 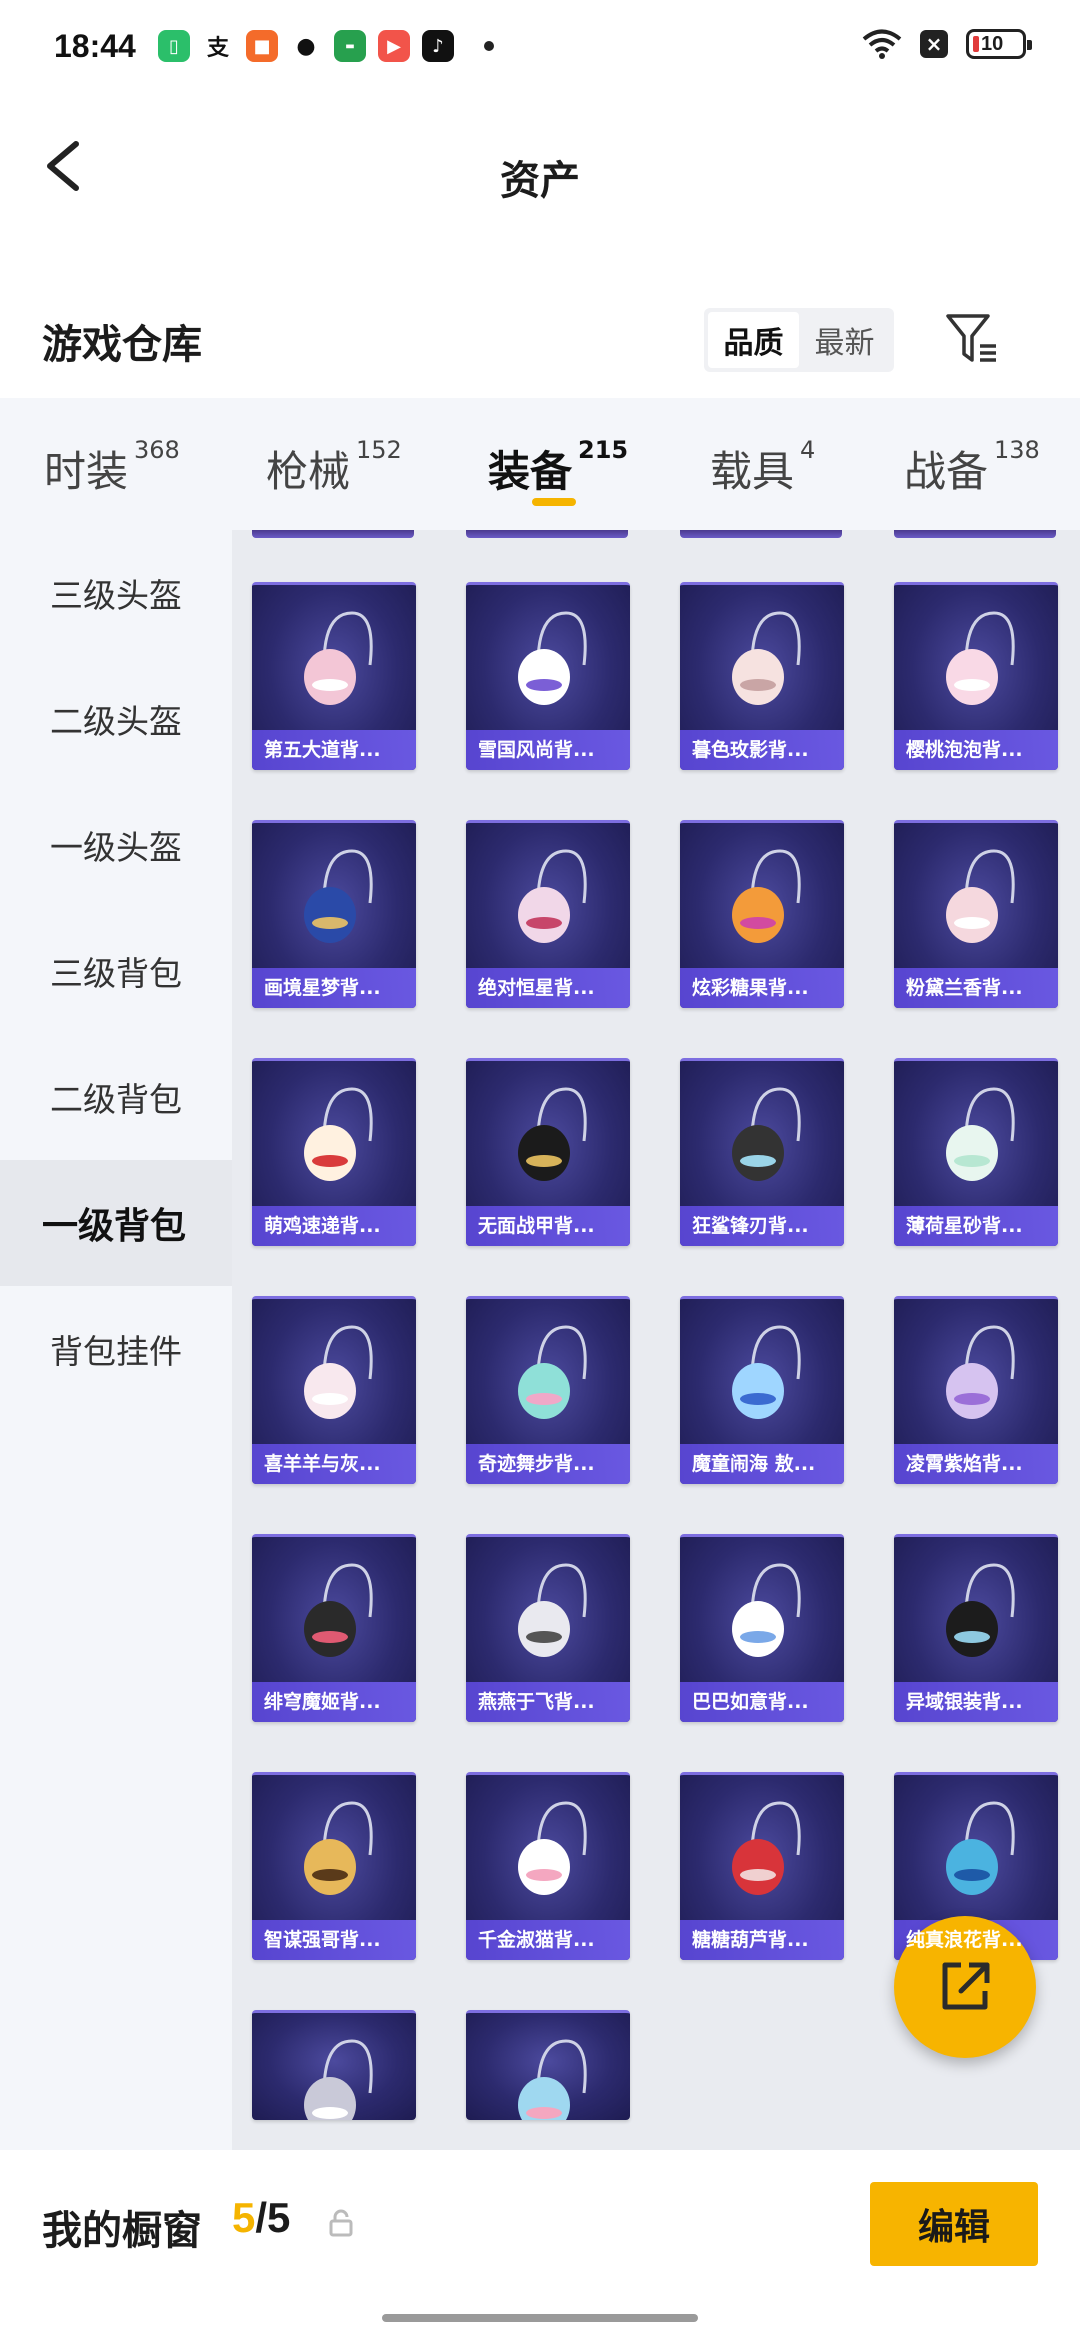 I want to click on showcase-total: 5, so click(x=279, y=2217).